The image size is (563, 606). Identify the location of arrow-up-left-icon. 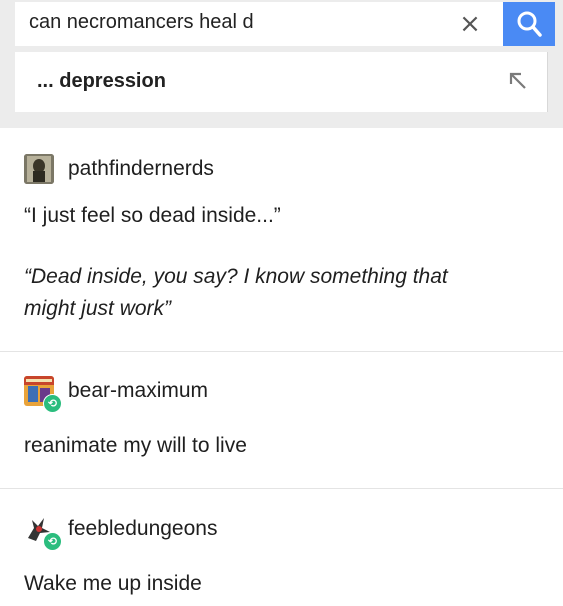
(517, 80).